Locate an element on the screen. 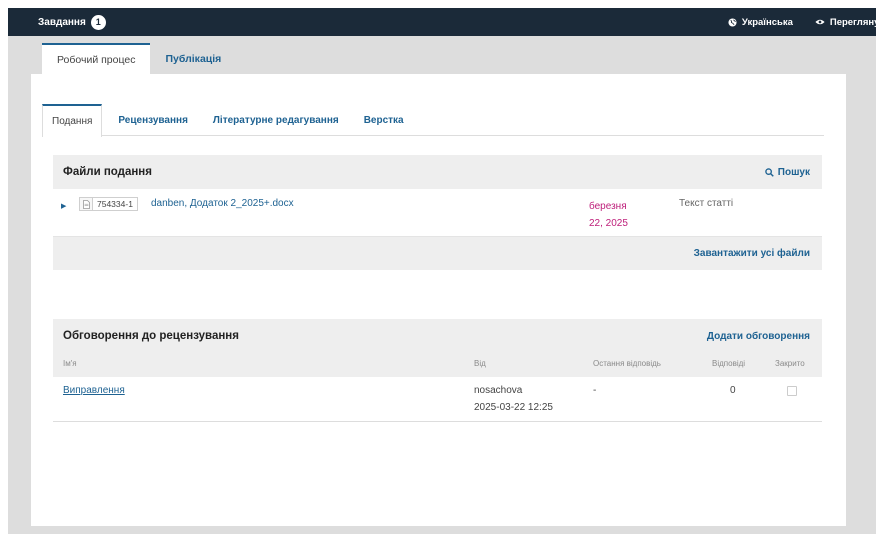  search-button: Пошук is located at coordinates (787, 172).